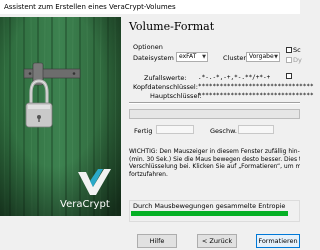 The image size is (320, 250). I want to click on random-pool-label: Zufallswerte:, so click(165, 78).